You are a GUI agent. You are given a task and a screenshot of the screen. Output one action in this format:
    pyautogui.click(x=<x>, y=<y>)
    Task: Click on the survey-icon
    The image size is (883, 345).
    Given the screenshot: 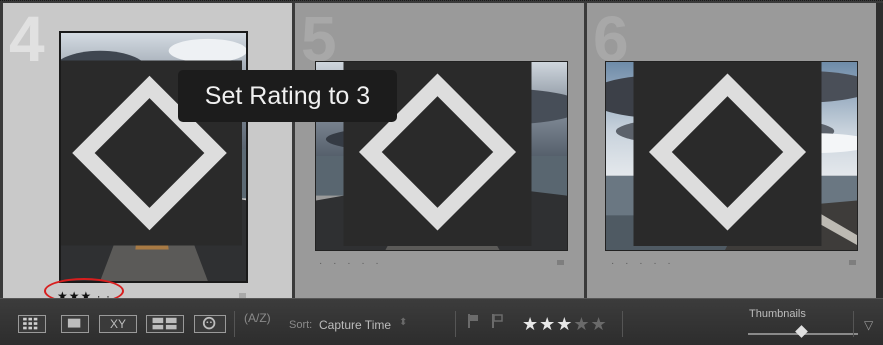 What is the action you would take?
    pyautogui.click(x=164, y=323)
    